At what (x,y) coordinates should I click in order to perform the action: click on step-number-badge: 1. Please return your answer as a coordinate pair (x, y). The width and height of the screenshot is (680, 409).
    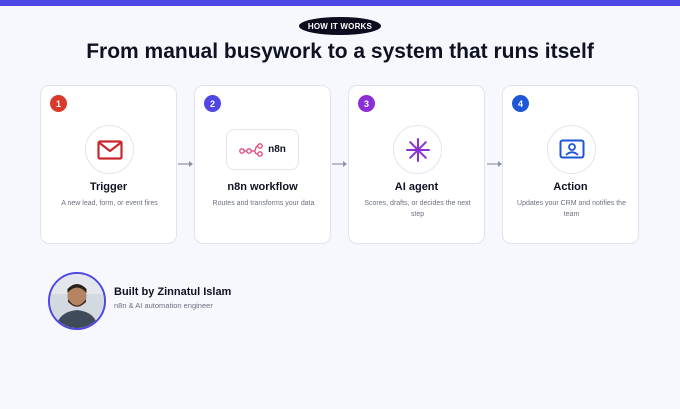
    Looking at the image, I should click on (58, 103).